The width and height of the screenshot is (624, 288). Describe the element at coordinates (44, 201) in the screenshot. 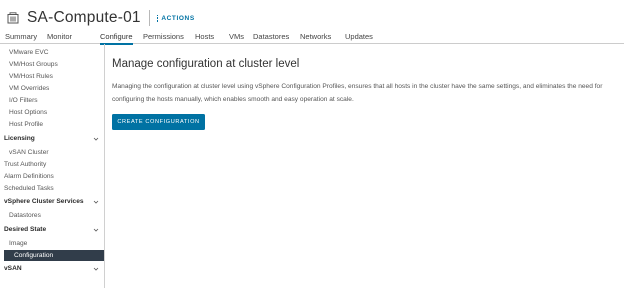

I see `sidebar-group-vsphere-cluster-services: vSphere Cluster Services` at that location.